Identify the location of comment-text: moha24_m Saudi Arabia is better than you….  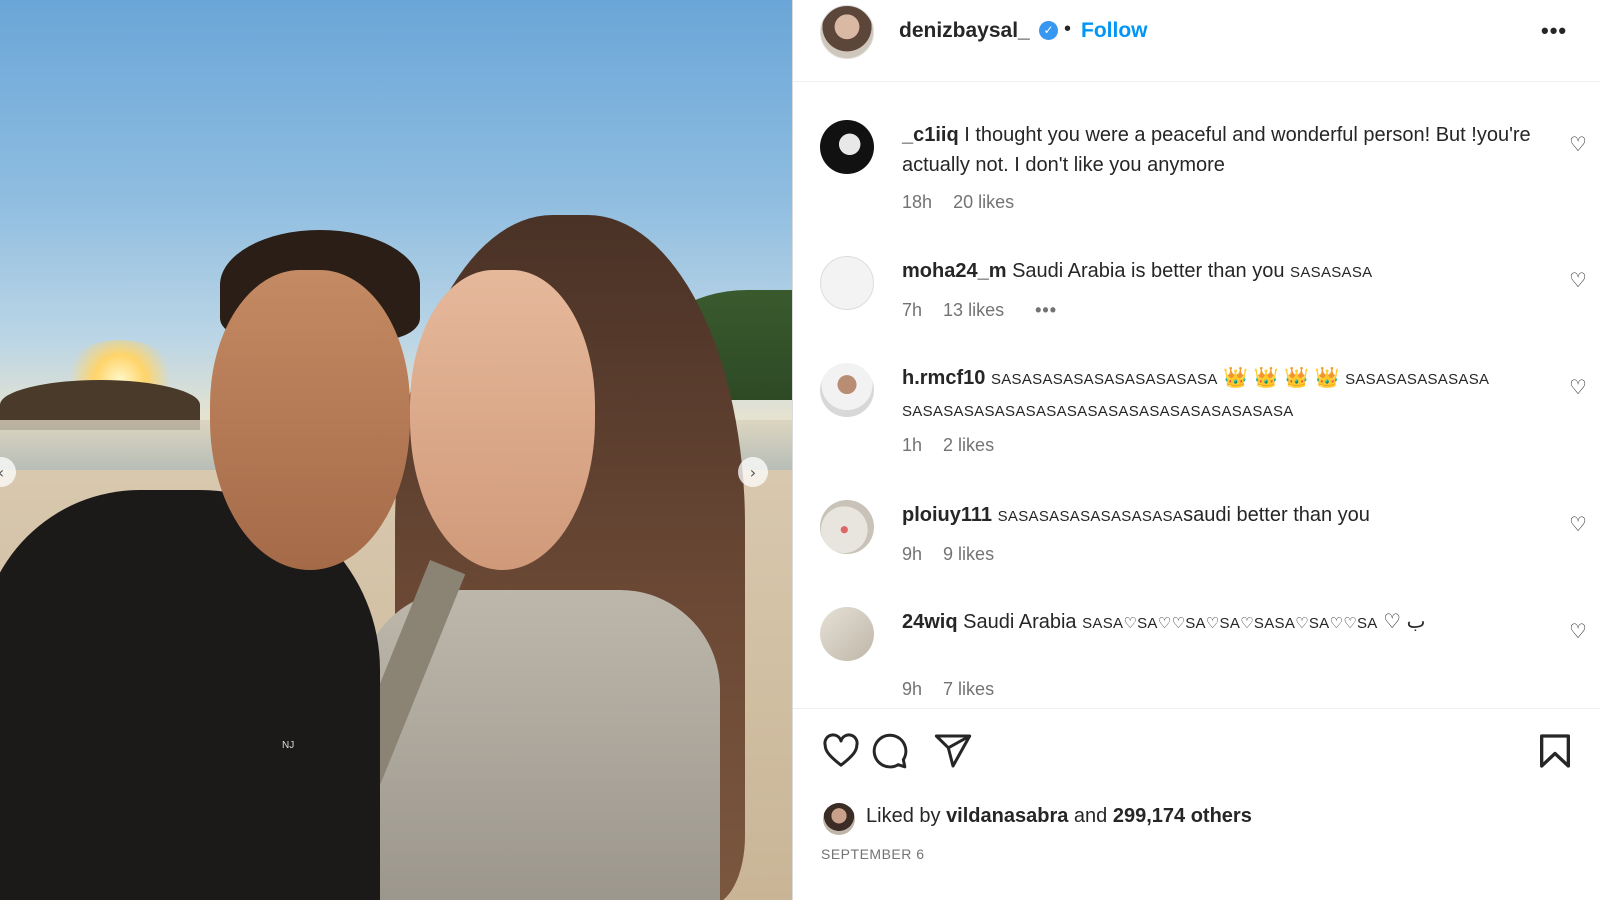
(1227, 272).